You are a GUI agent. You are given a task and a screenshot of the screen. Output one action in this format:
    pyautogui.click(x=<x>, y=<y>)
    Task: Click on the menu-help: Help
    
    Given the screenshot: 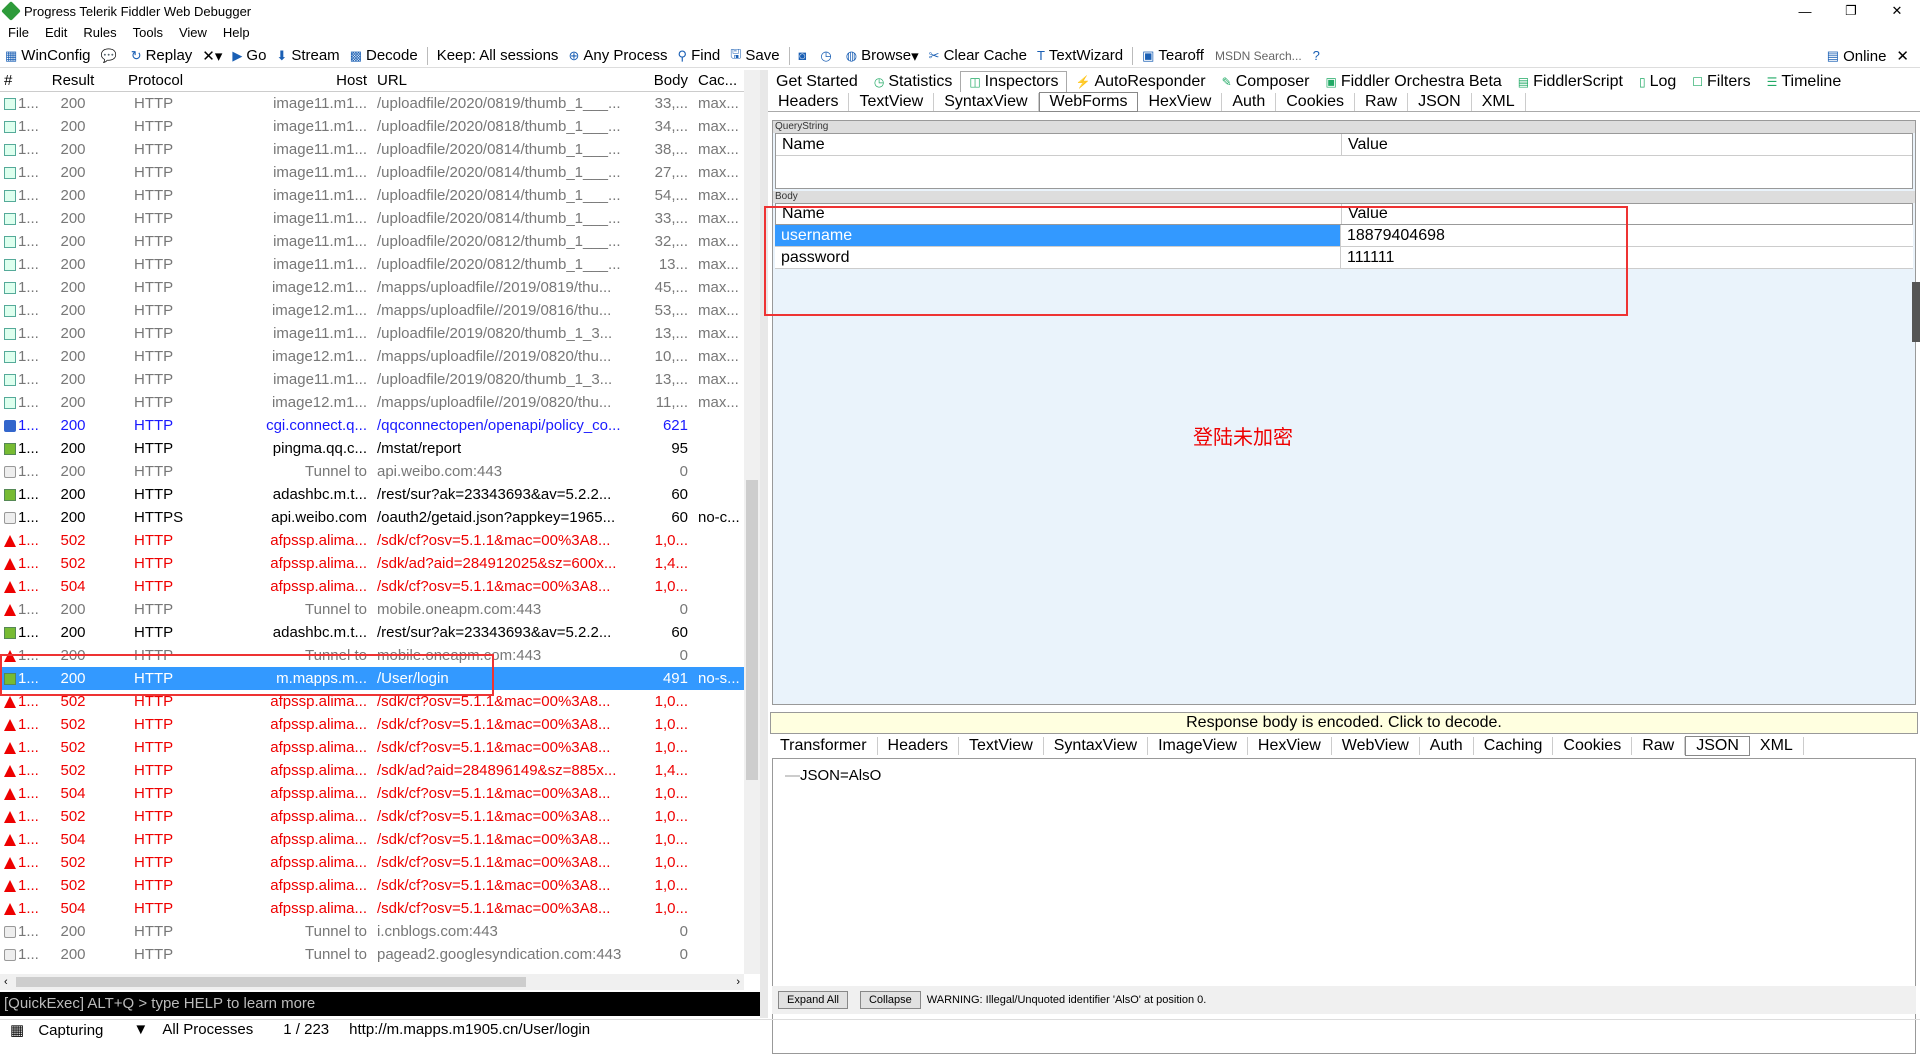 What is the action you would take?
    pyautogui.click(x=236, y=32)
    